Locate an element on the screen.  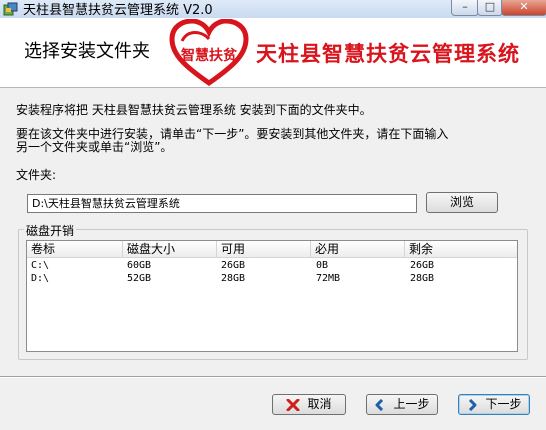
window-title: 天柱县智慧扶贫云管理系统 V2.0 is located at coordinates (118, 10).